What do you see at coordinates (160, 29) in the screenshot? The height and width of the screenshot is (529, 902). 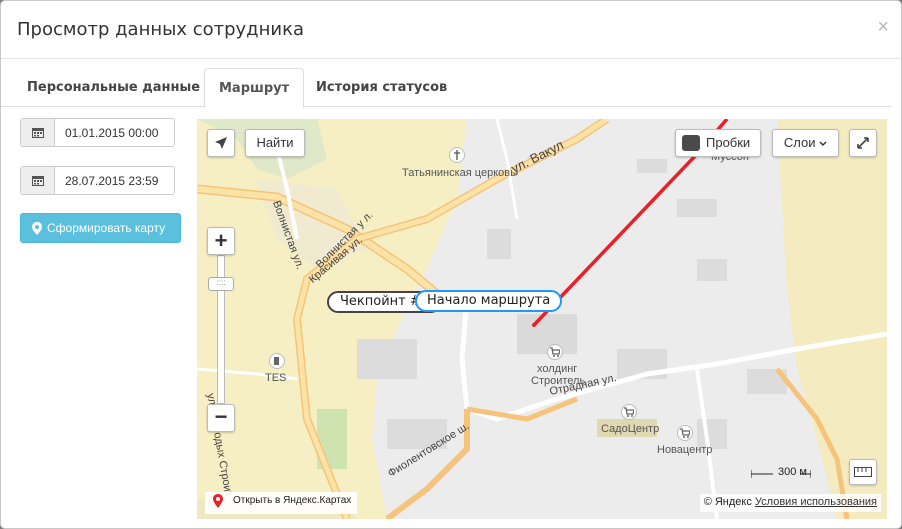 I see `modal-title: Просмотр данных сотрудника` at bounding box center [160, 29].